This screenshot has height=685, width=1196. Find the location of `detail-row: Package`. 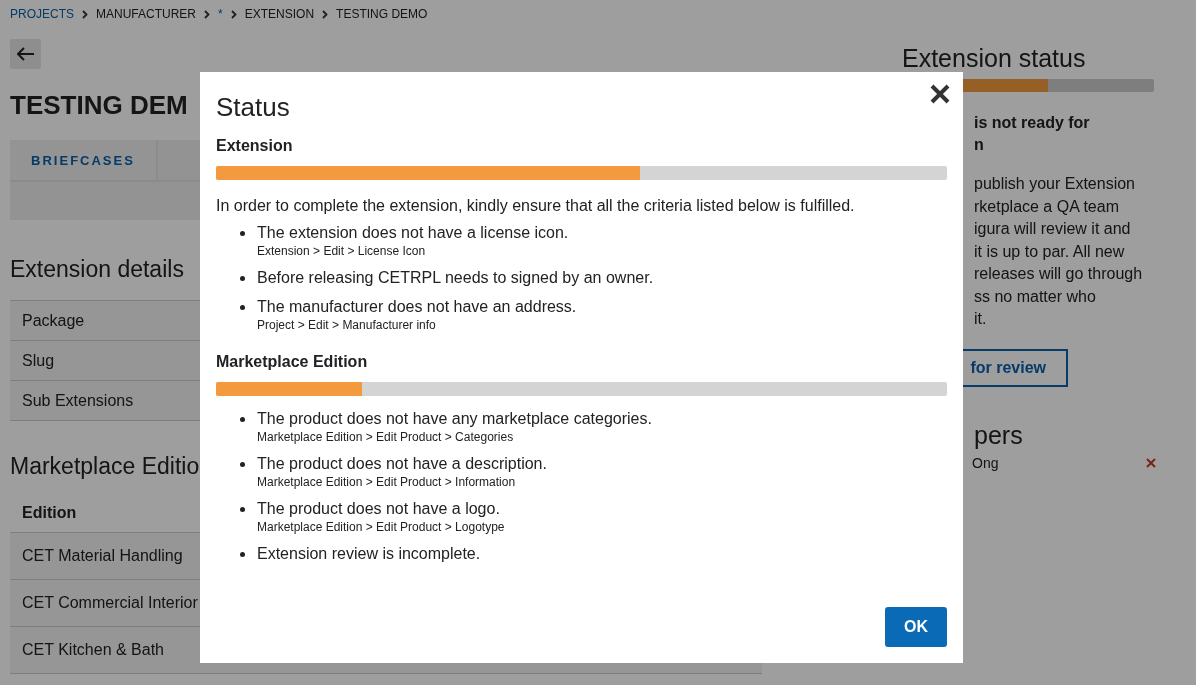

detail-row: Package is located at coordinates (105, 321).